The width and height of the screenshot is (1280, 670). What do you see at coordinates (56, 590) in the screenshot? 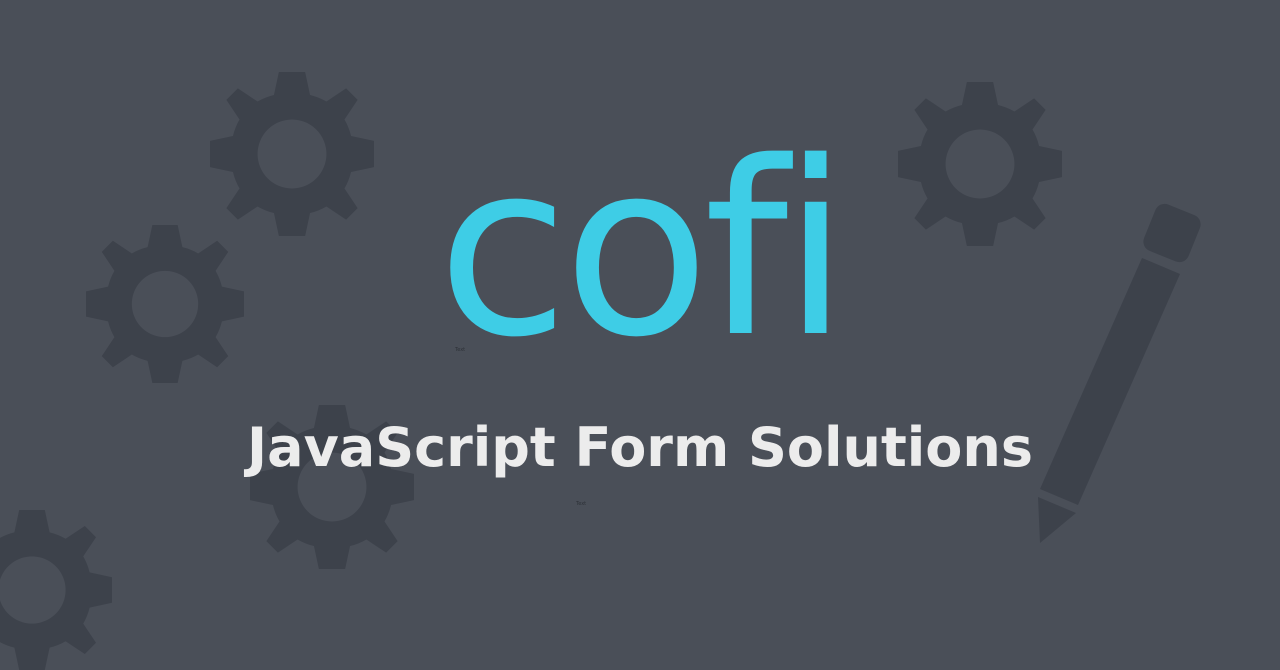
I see `gear-icon` at bounding box center [56, 590].